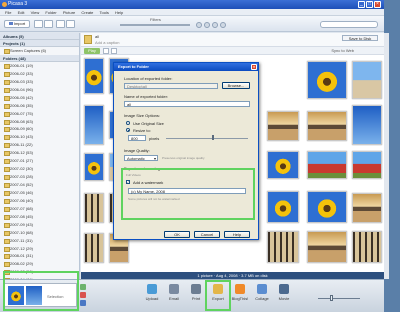  What do you see at coordinates (87, 12) in the screenshot?
I see `menu-create: Create` at bounding box center [87, 12].